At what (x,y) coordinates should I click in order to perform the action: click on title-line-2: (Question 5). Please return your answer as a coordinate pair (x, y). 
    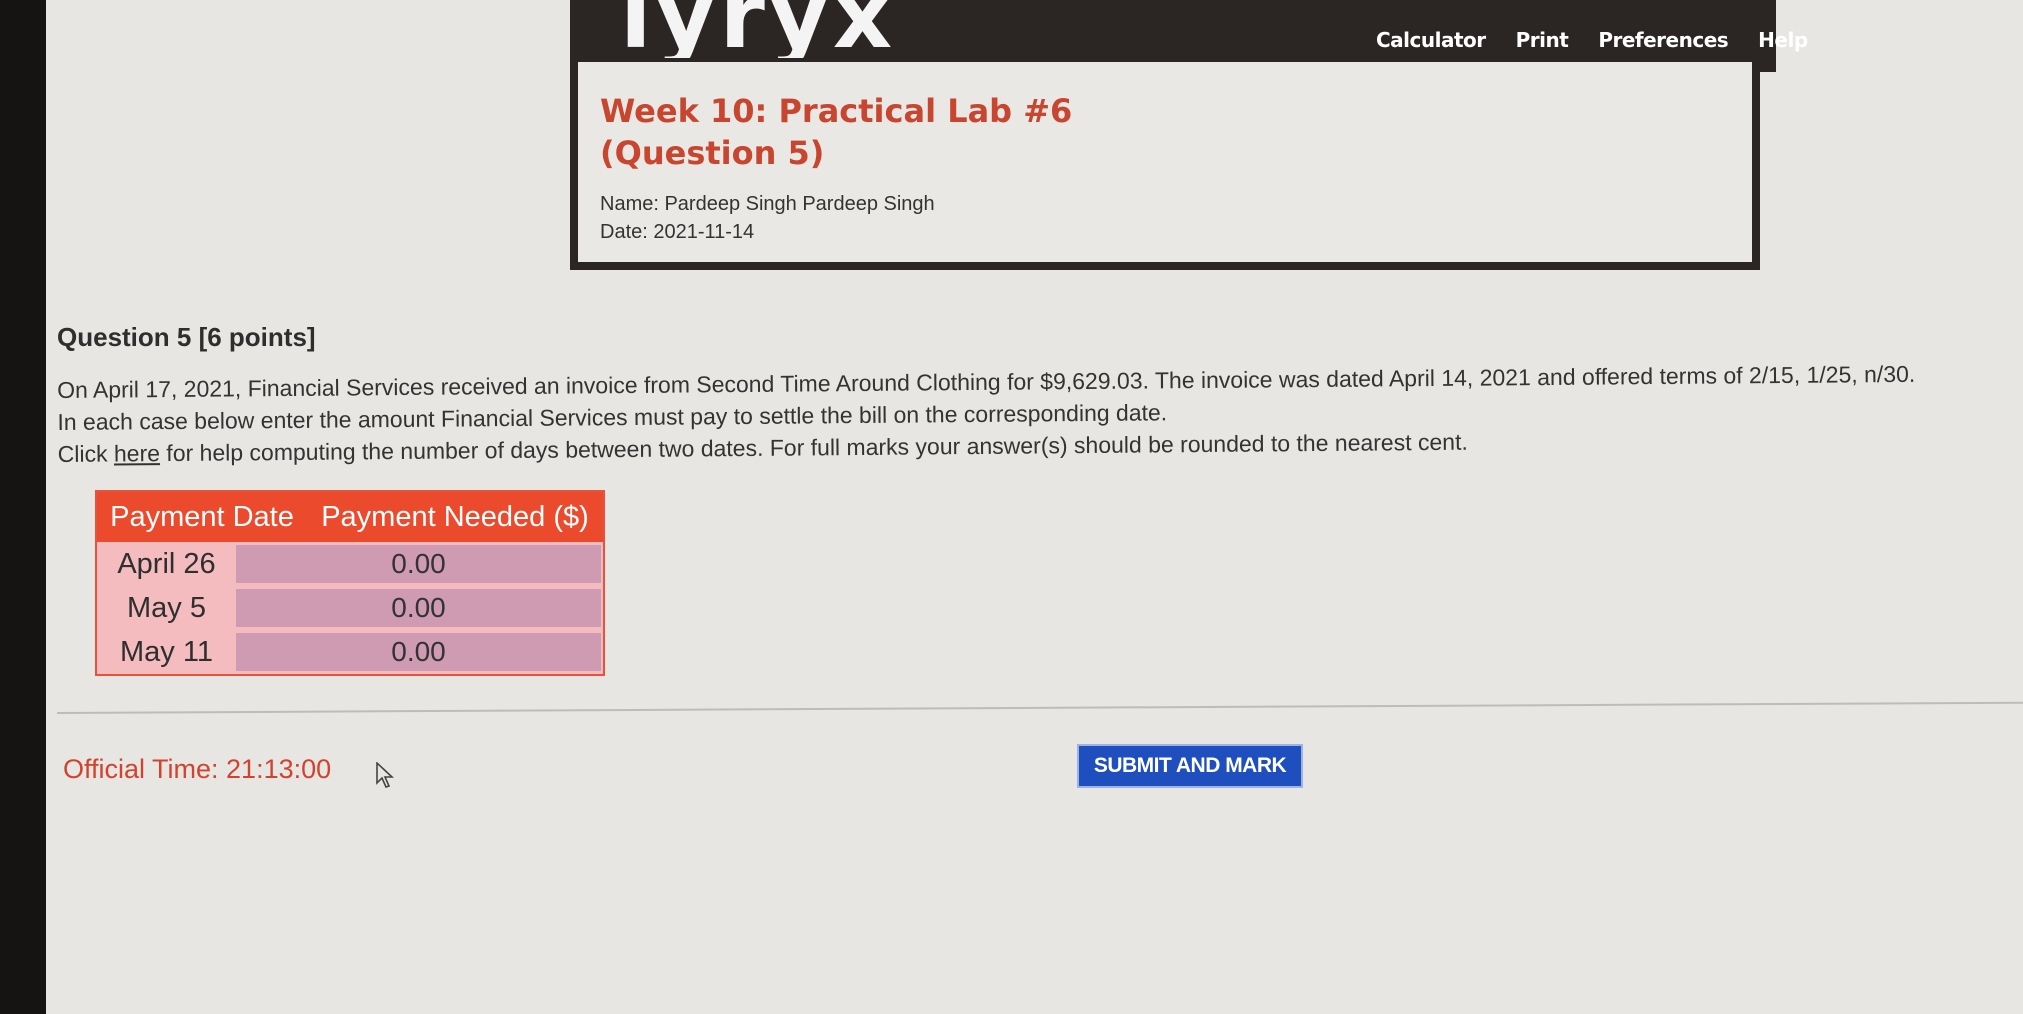
    Looking at the image, I should click on (712, 153).